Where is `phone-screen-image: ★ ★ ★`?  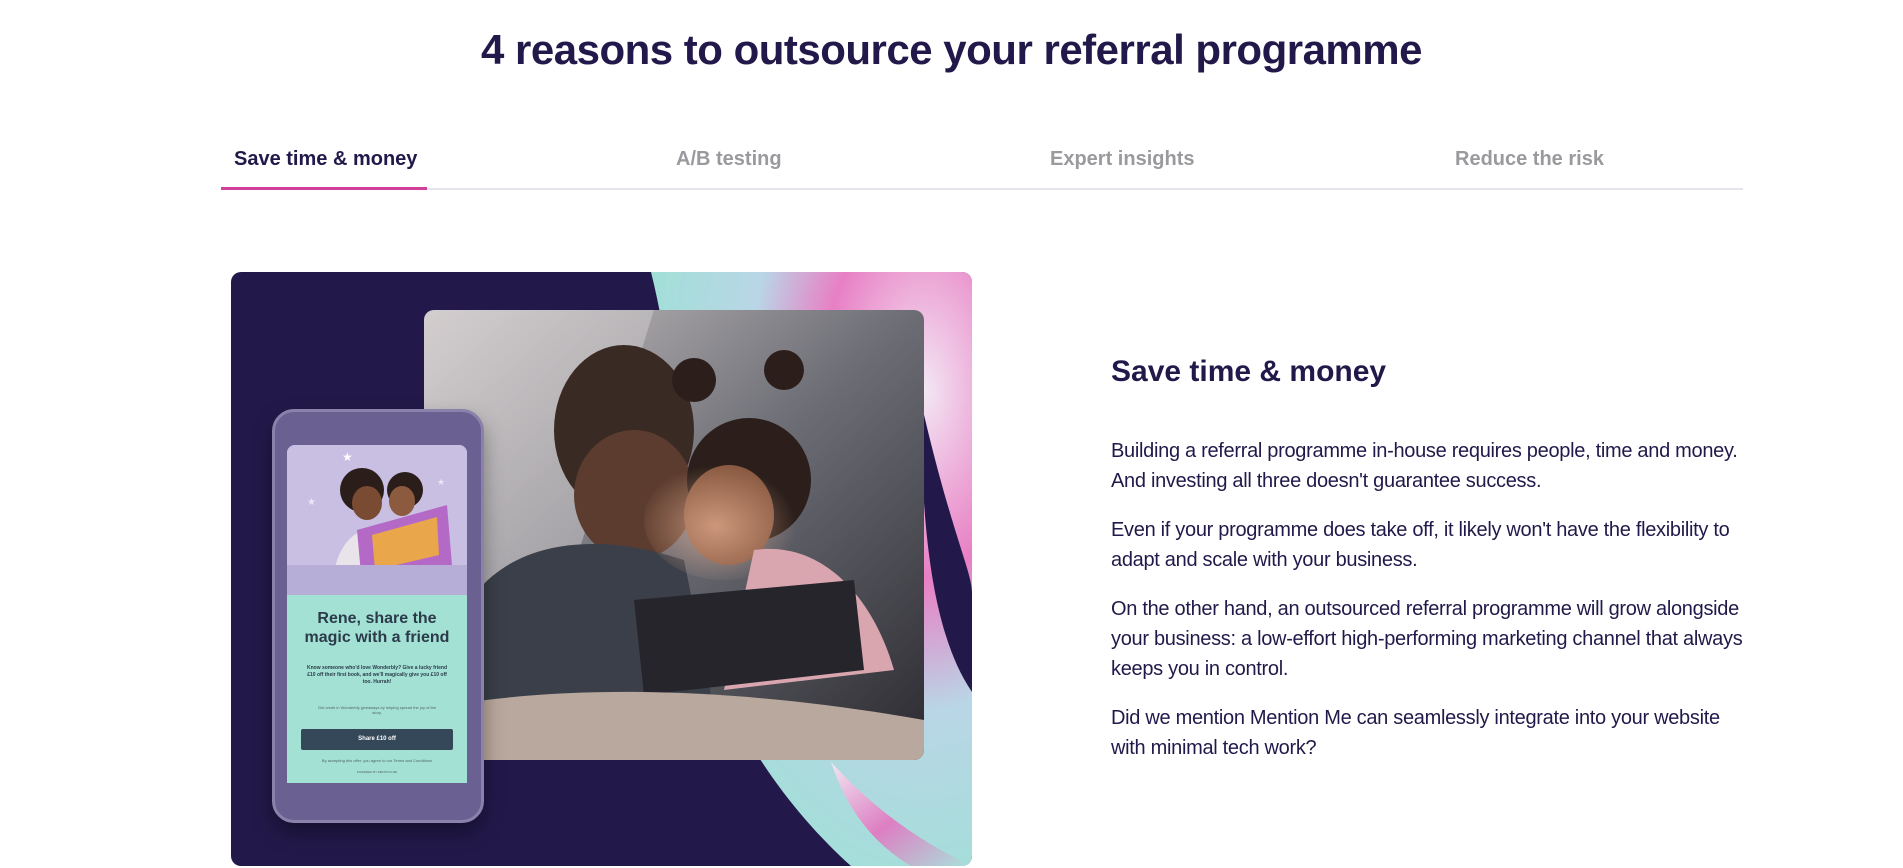
phone-screen-image: ★ ★ ★ is located at coordinates (377, 520).